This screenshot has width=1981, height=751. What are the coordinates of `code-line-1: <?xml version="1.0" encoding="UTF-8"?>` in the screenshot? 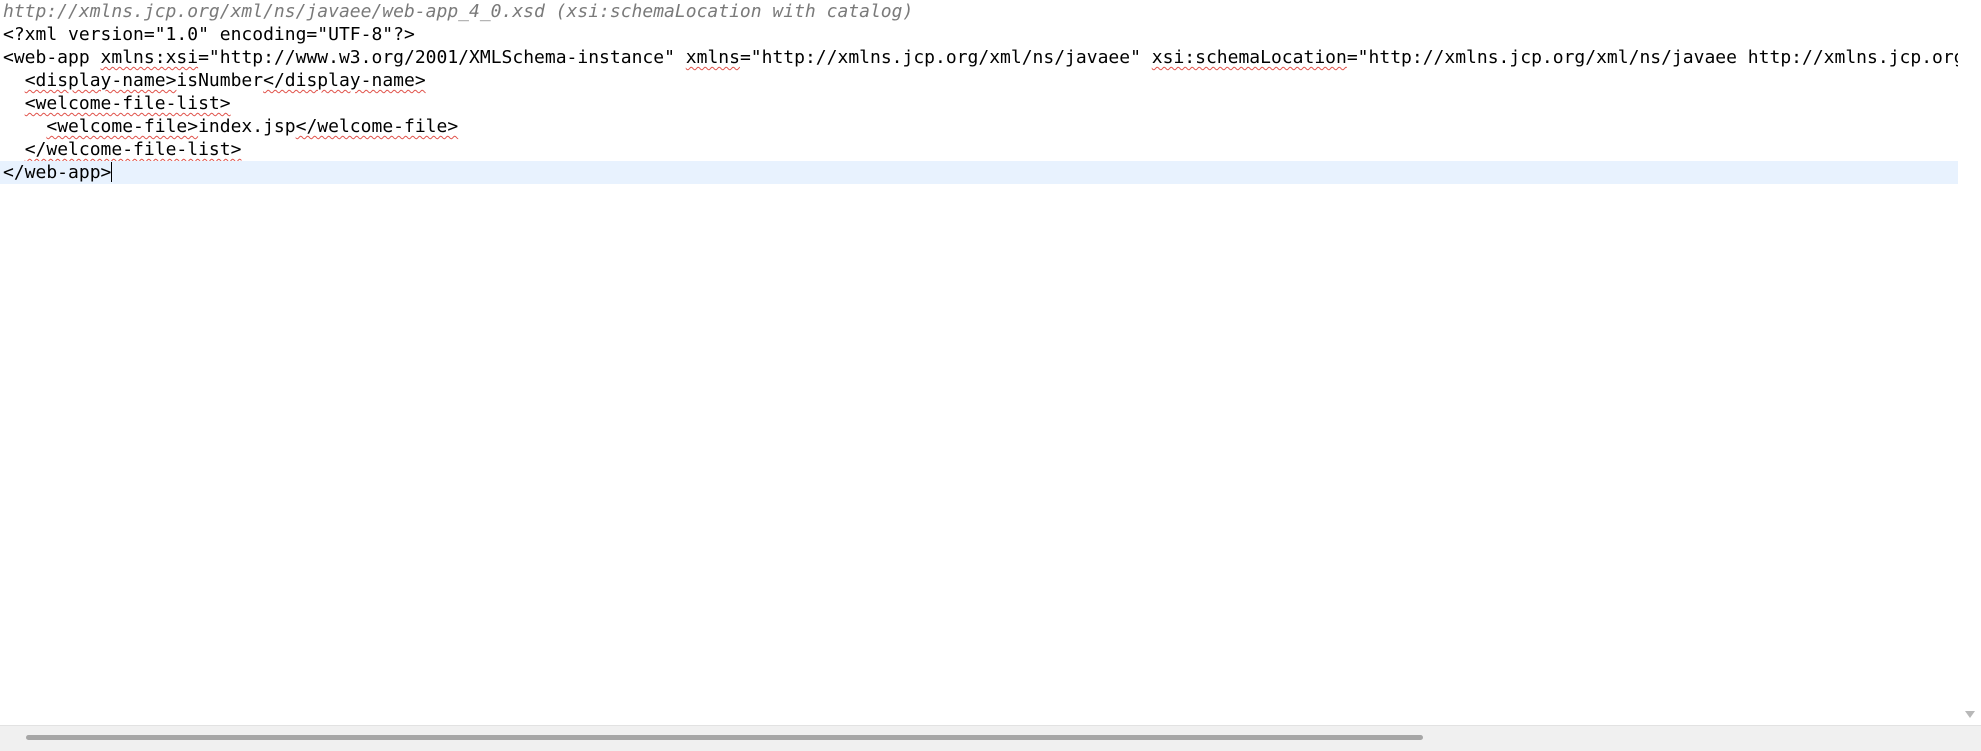 It's located at (979, 34).